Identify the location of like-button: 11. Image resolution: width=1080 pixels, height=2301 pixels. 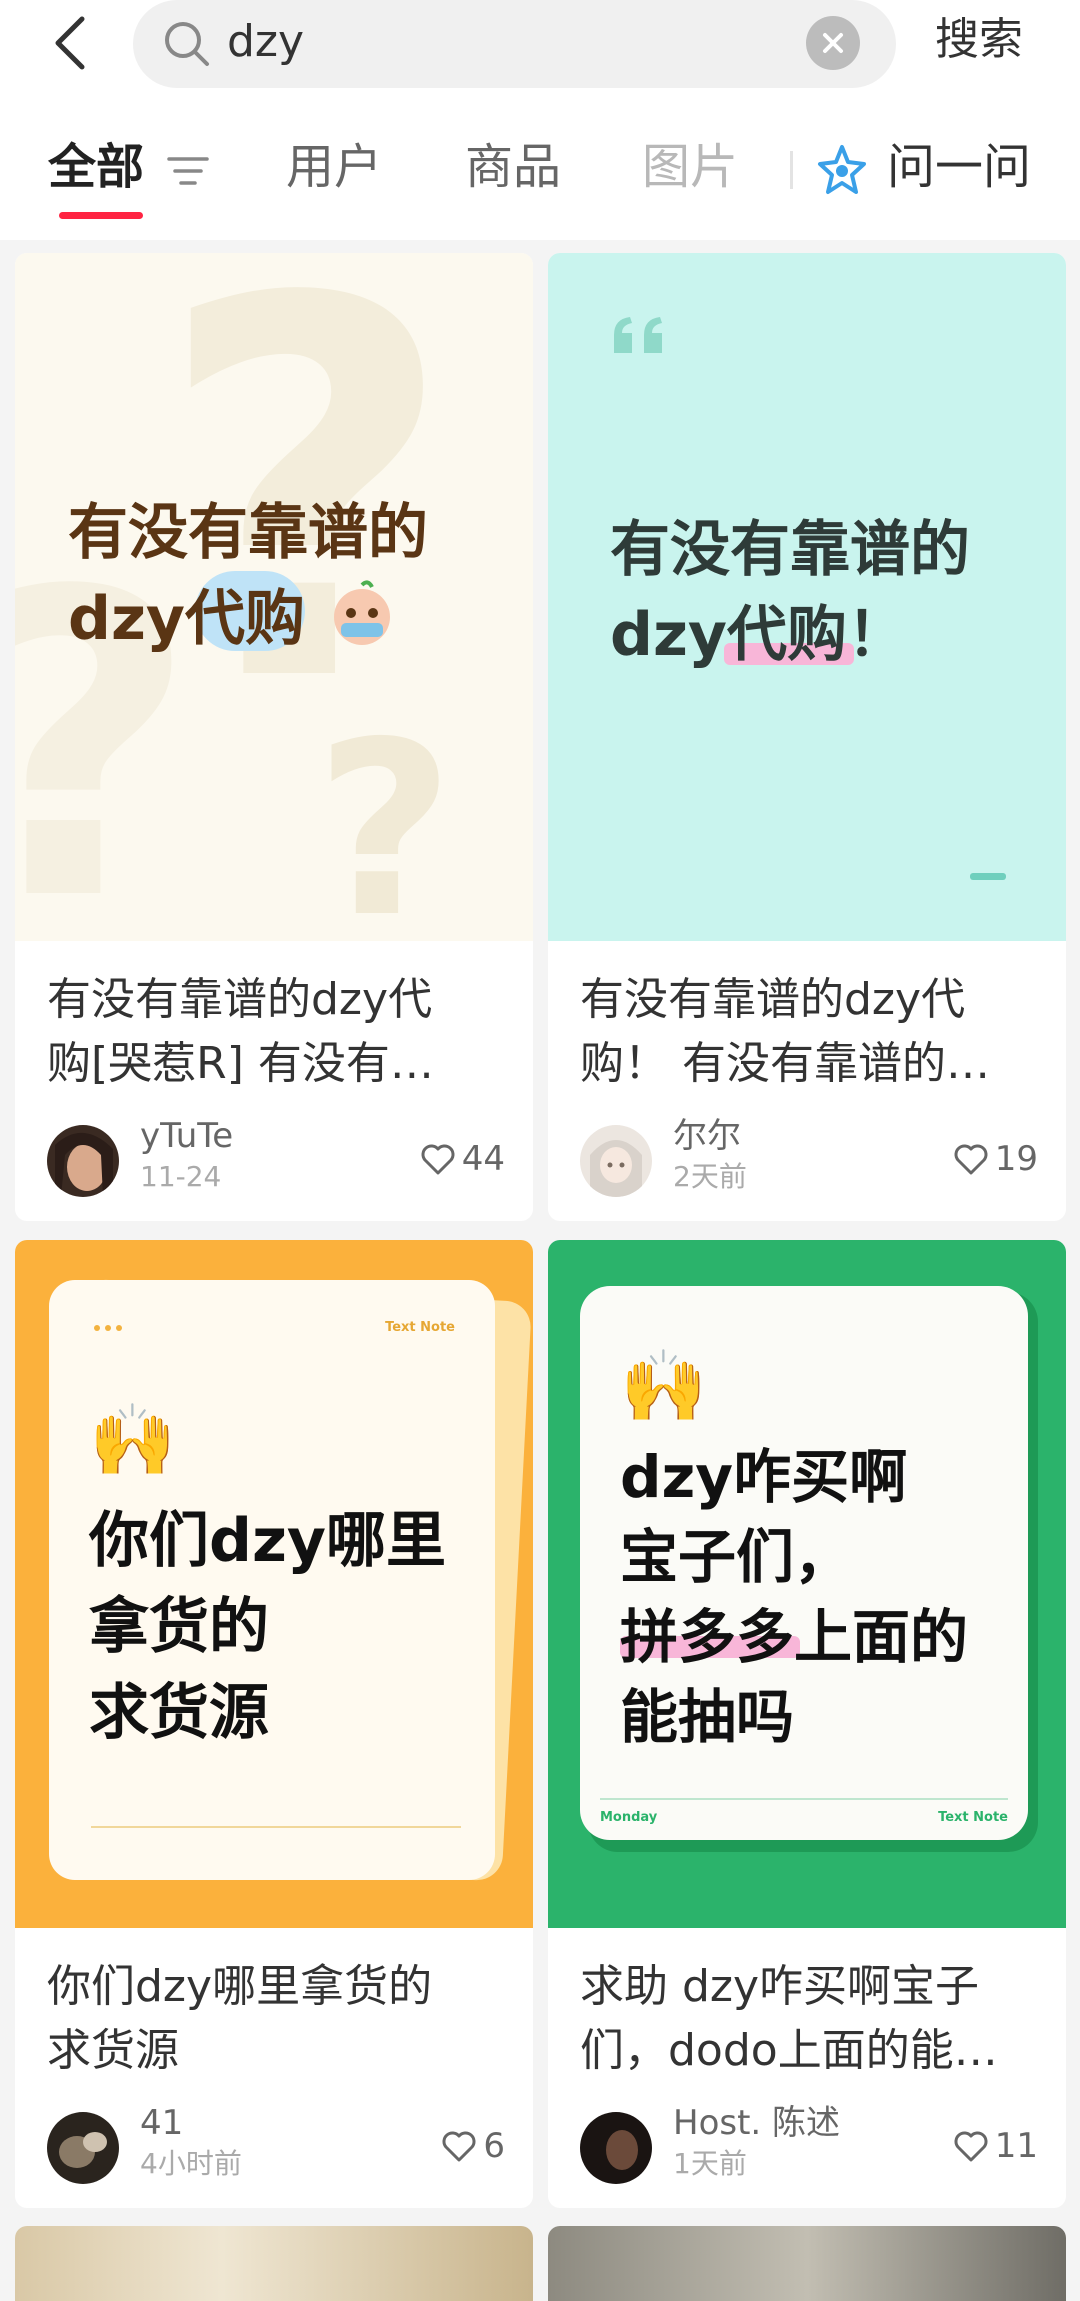
(995, 2146).